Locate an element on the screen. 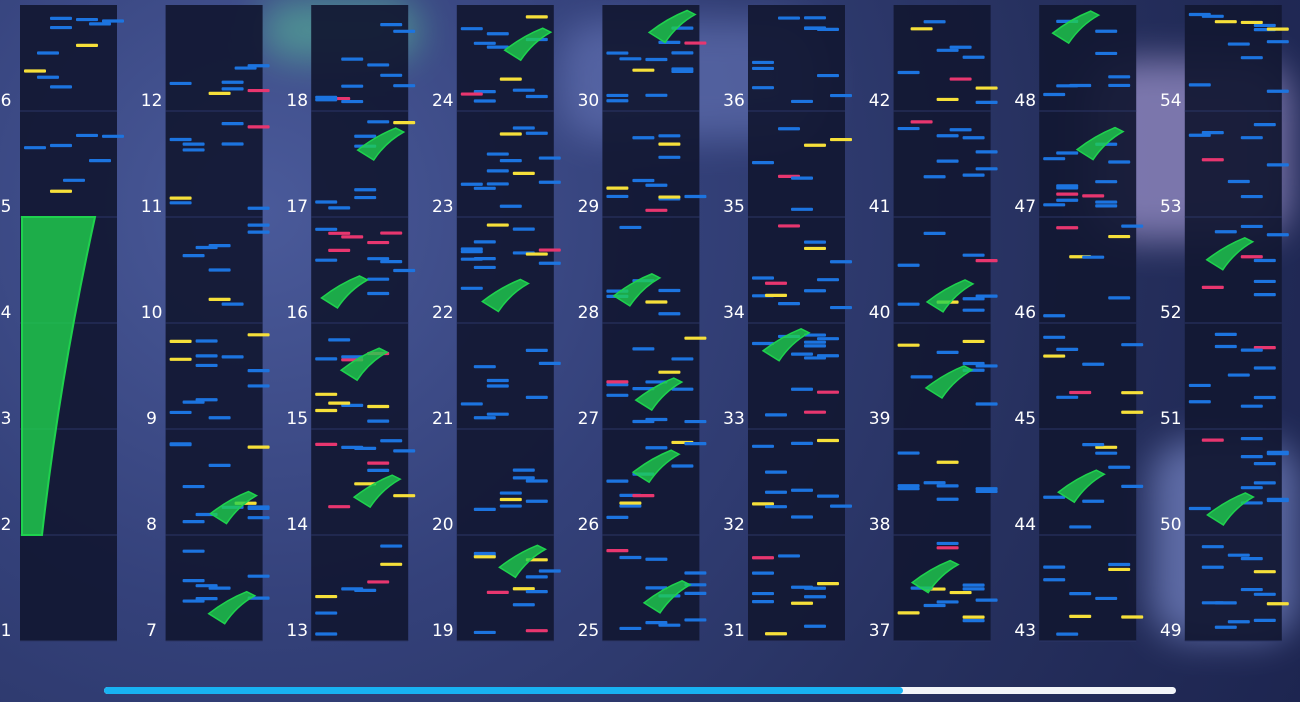 The image size is (1300, 702). measure-number: 2 is located at coordinates (6, 525).